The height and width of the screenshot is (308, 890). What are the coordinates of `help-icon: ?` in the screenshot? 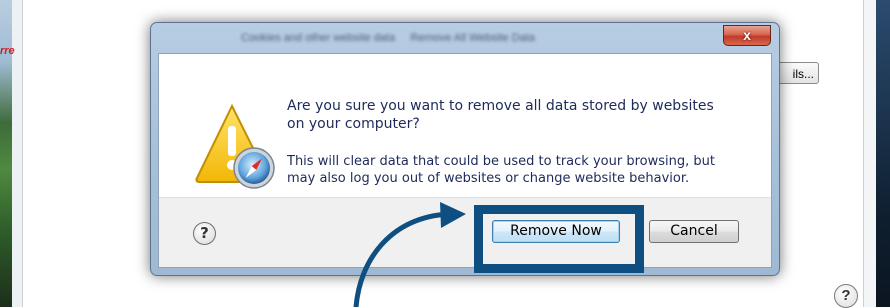 It's located at (204, 233).